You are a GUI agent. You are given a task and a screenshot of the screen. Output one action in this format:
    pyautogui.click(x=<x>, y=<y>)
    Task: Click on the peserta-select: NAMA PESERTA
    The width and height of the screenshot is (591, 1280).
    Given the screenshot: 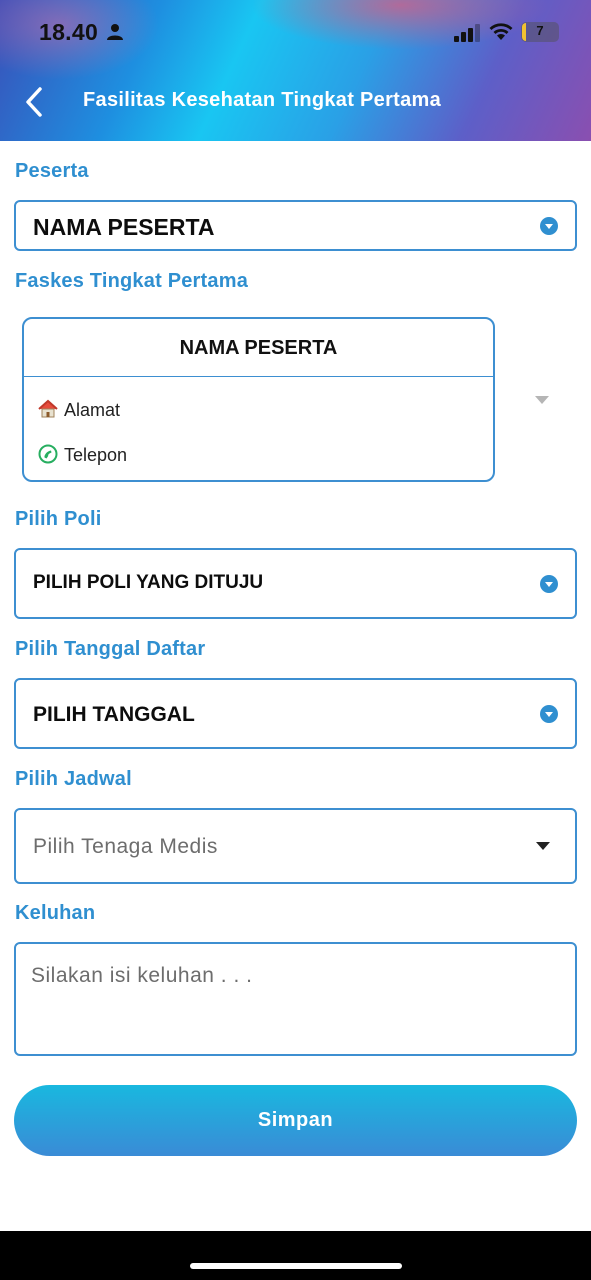 What is the action you would take?
    pyautogui.click(x=295, y=225)
    